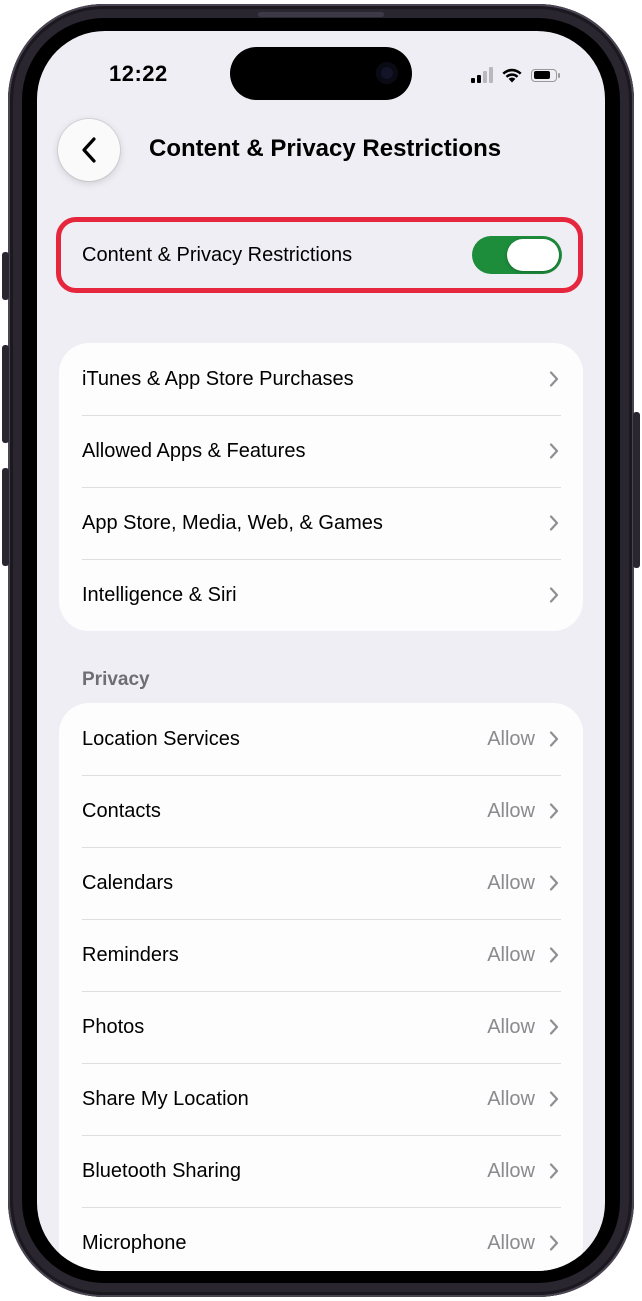  I want to click on list-item-share-my-location: Share My Location Allow, so click(321, 1099).